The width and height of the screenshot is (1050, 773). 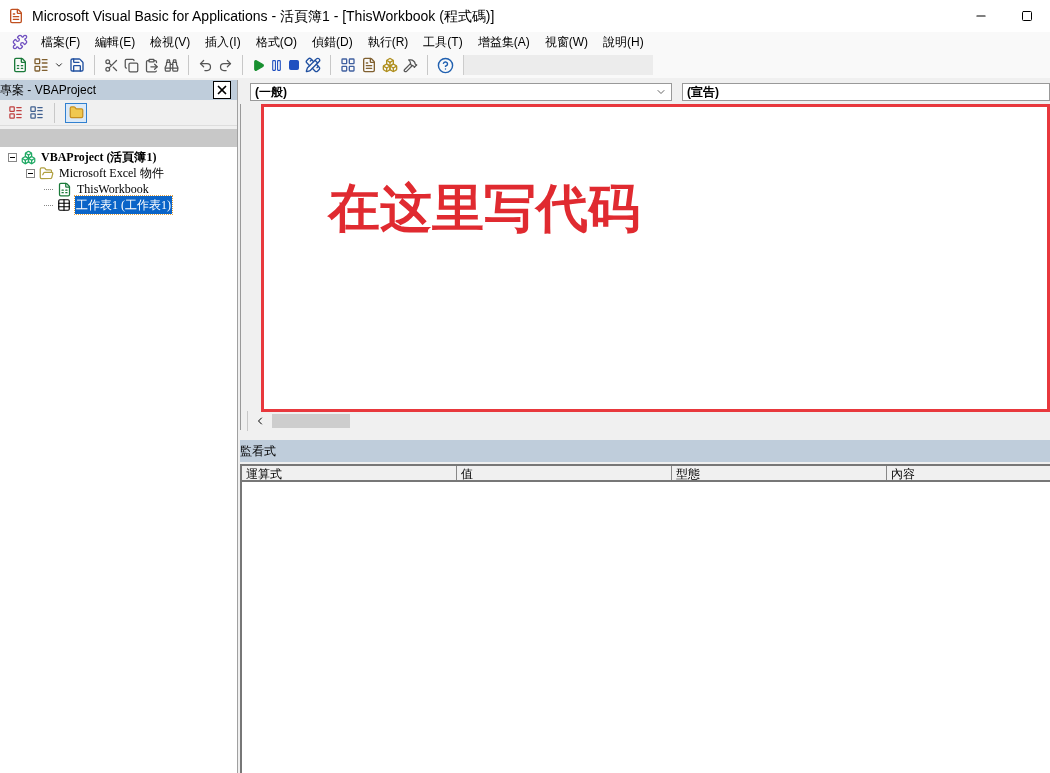 What do you see at coordinates (171, 65) in the screenshot?
I see `find-icon` at bounding box center [171, 65].